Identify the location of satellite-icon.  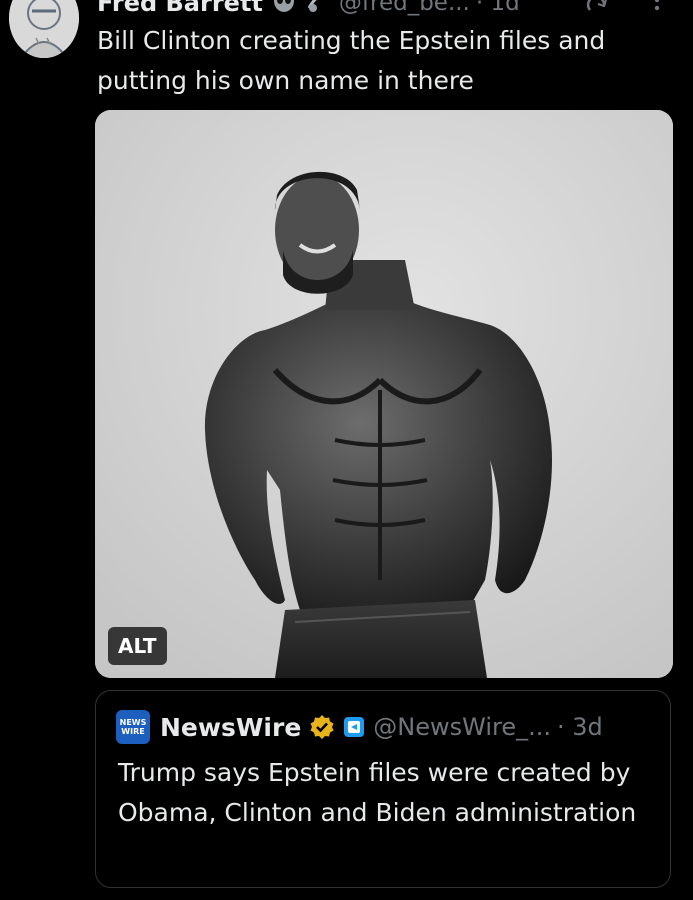
(319, 9).